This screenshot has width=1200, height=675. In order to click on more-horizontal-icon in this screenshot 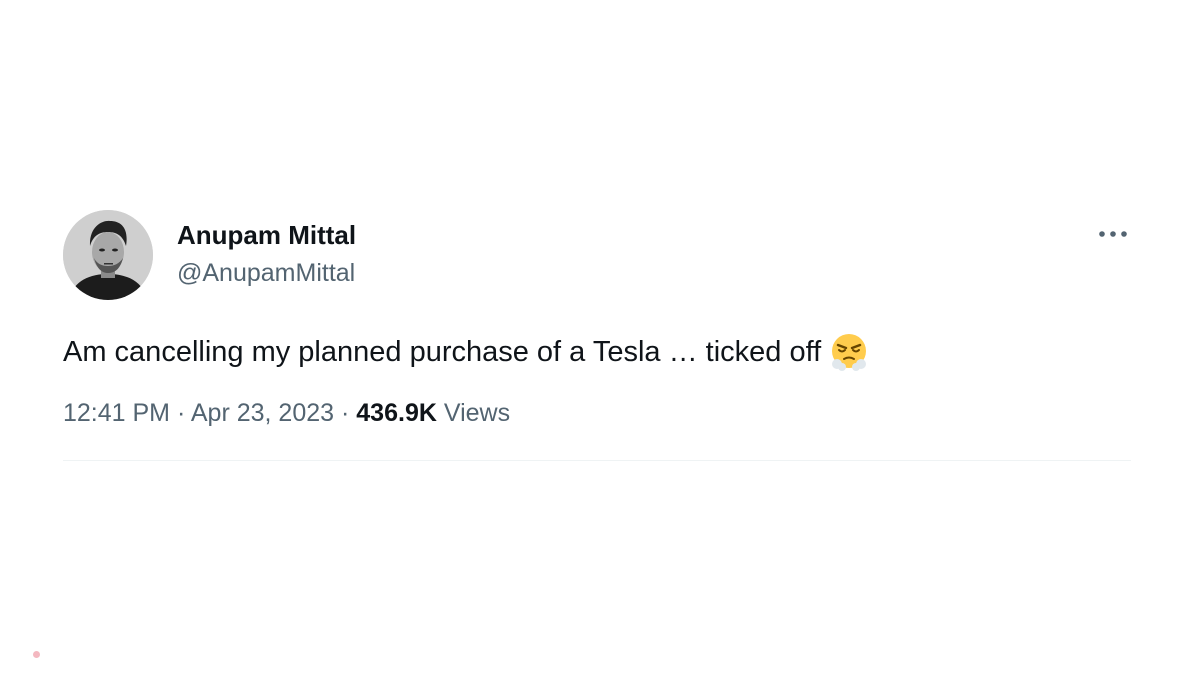, I will do `click(1113, 234)`.